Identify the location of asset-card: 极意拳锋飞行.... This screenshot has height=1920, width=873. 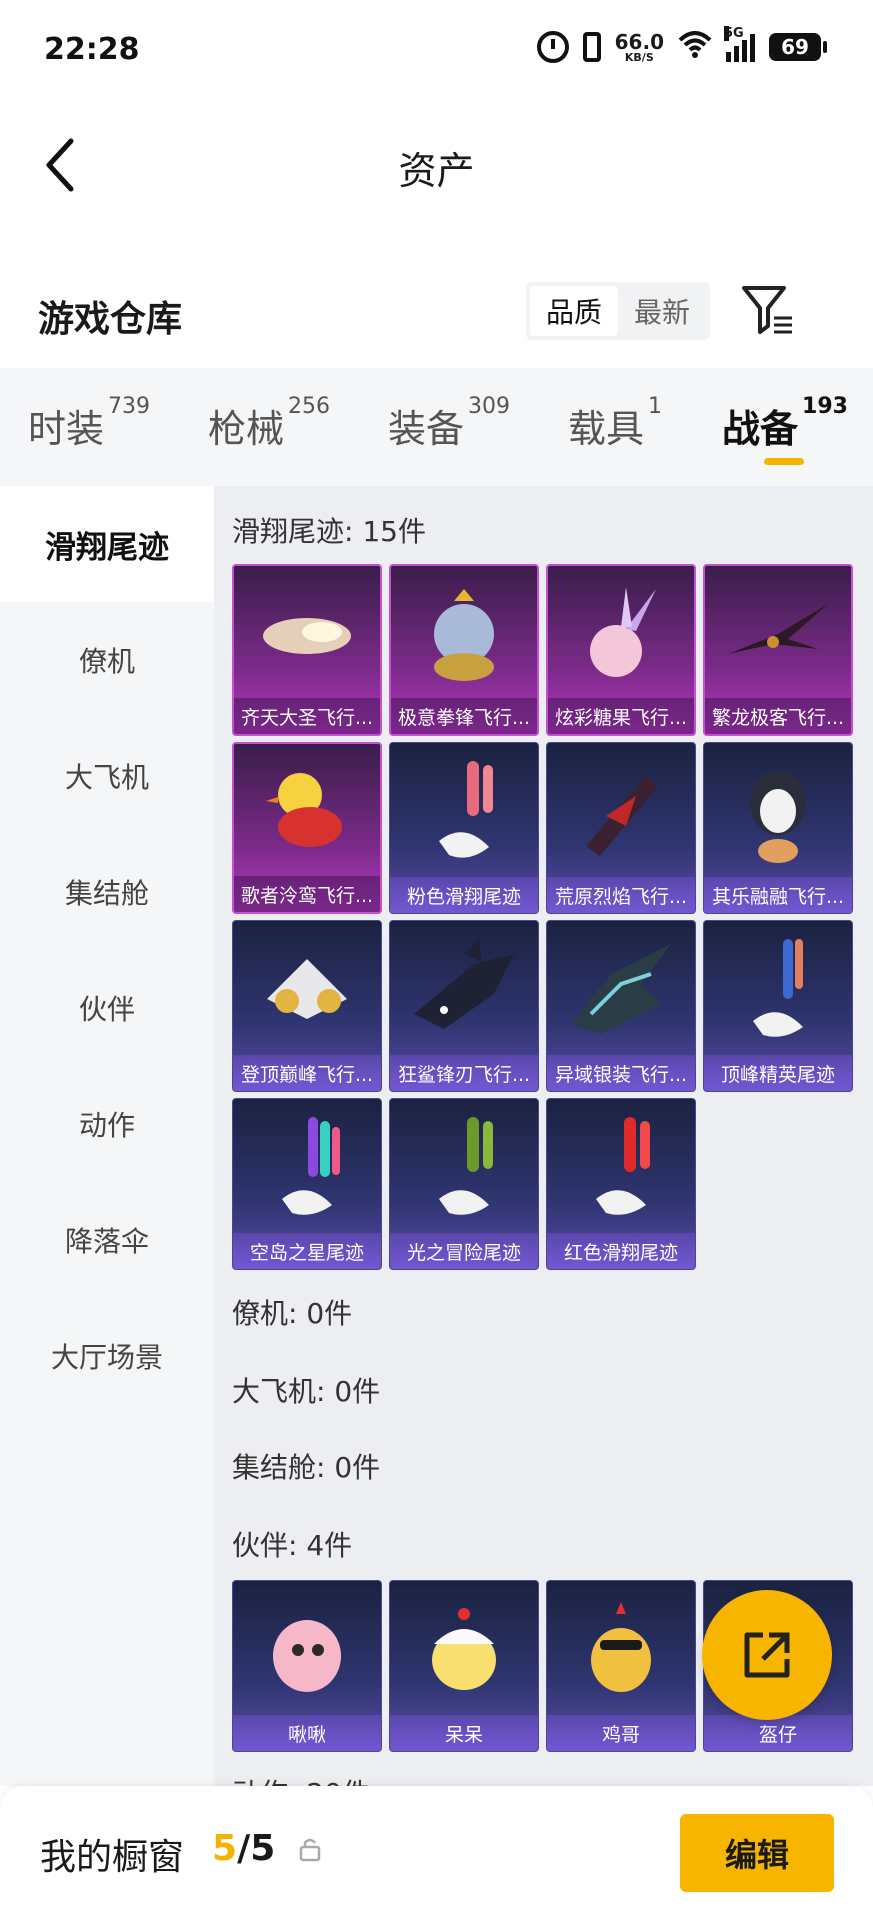
(464, 650).